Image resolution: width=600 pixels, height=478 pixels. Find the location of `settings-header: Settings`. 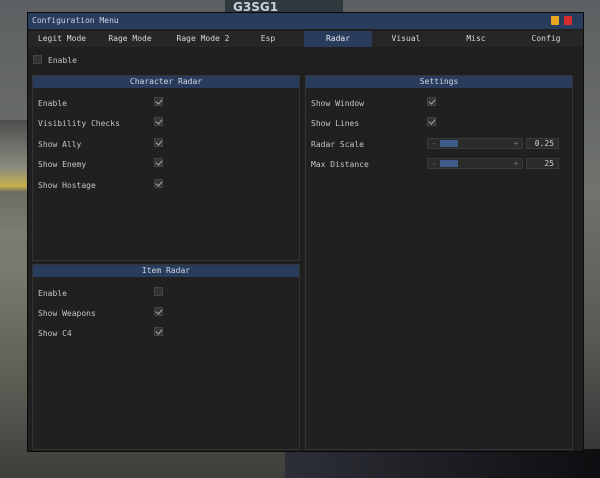

settings-header: Settings is located at coordinates (439, 82).